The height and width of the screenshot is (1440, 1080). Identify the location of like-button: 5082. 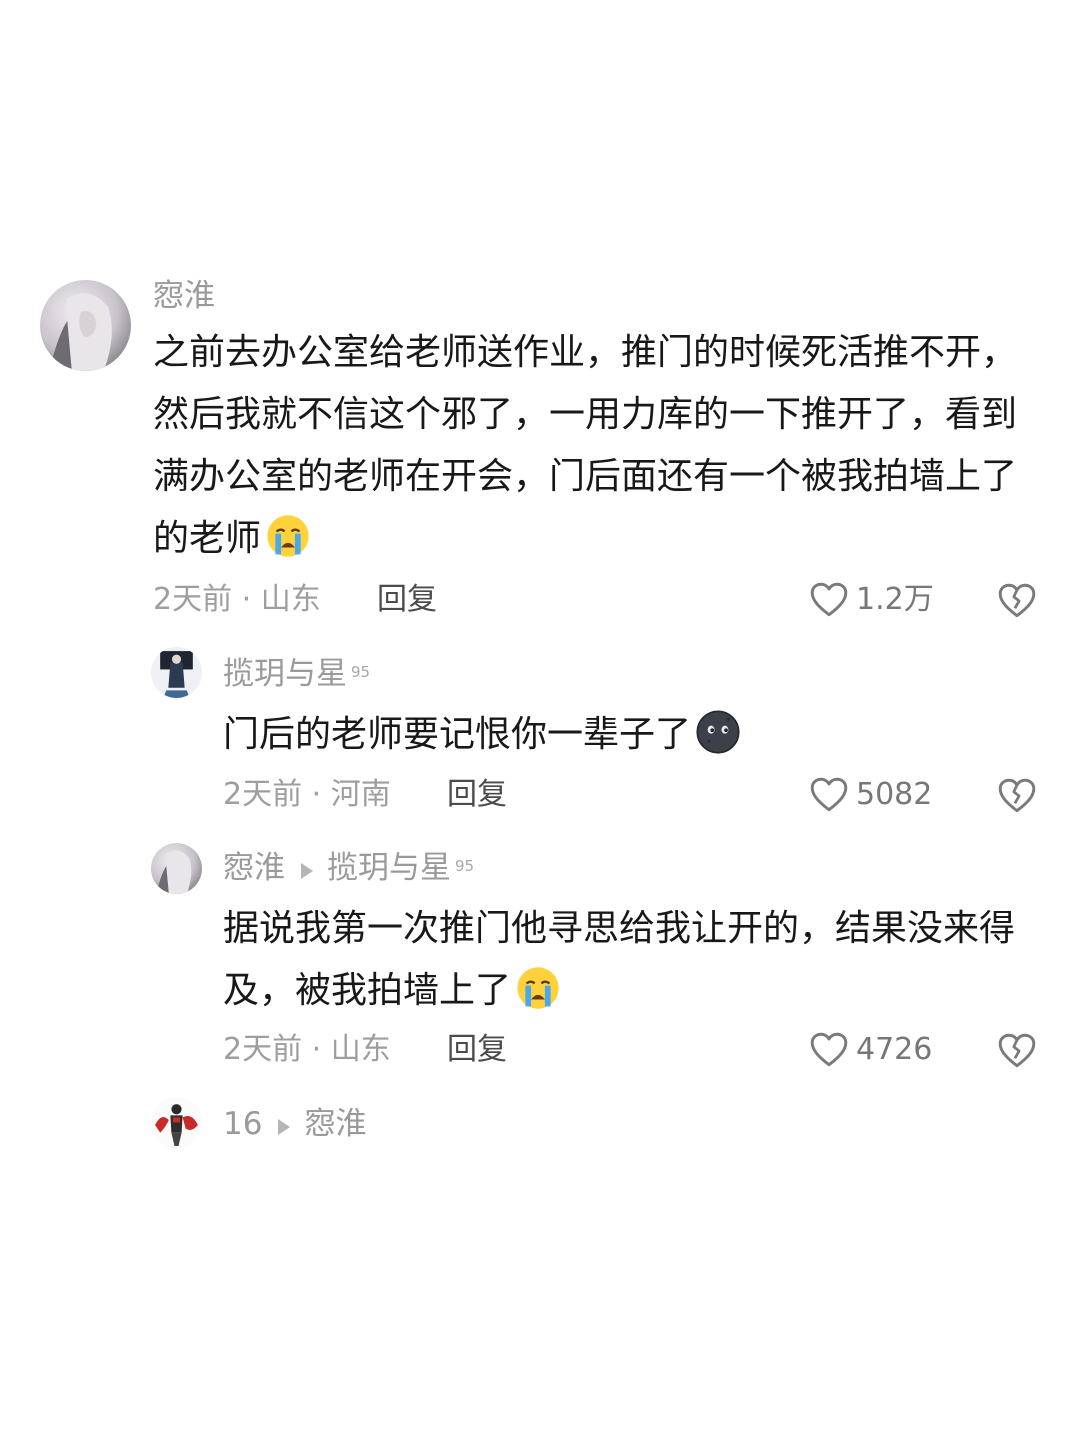
(870, 795).